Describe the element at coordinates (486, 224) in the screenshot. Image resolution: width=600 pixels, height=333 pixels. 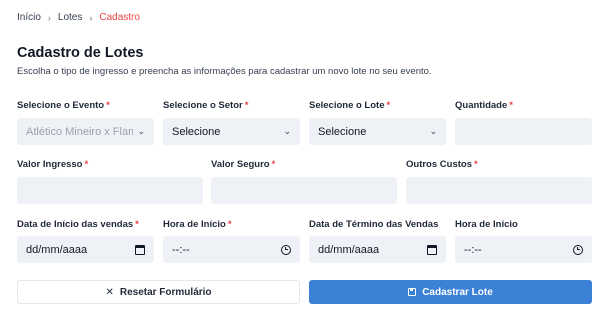
I see `hora-inicio-2-label: Hora de Início` at that location.